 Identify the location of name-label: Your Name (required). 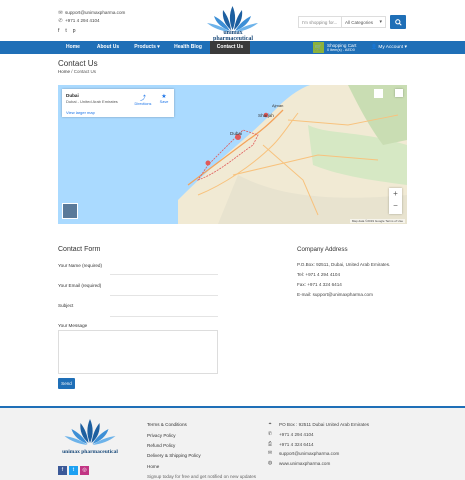
(80, 265).